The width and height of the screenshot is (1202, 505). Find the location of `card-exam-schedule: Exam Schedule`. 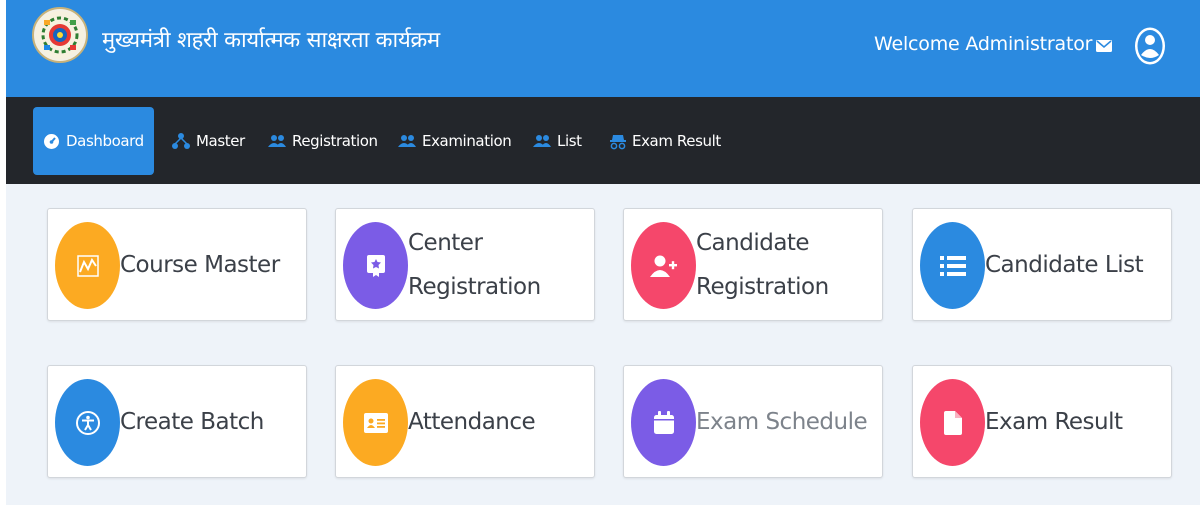

card-exam-schedule: Exam Schedule is located at coordinates (753, 421).